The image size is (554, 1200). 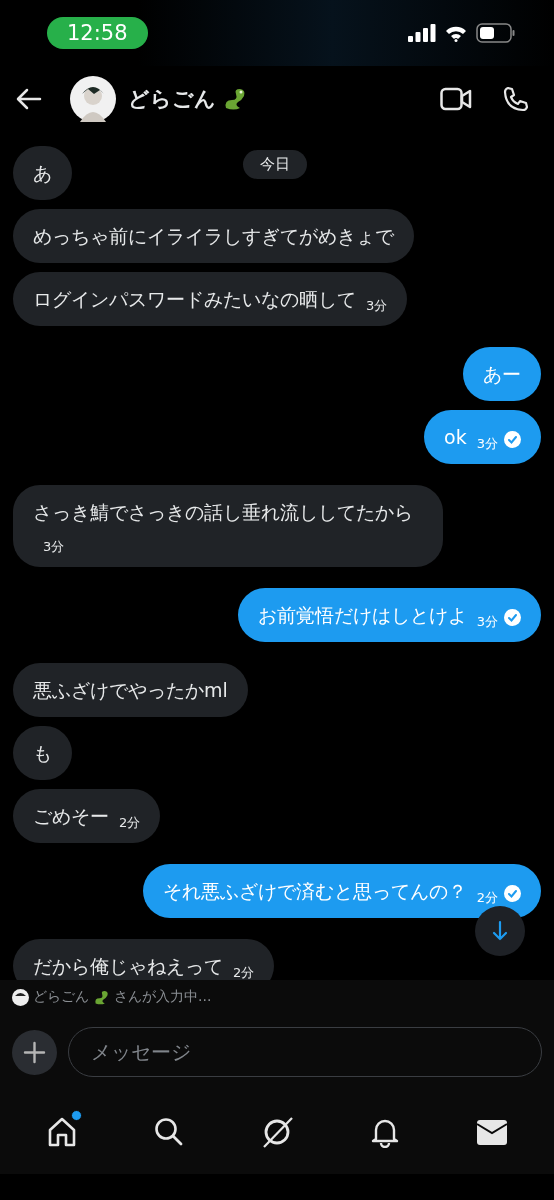 I want to click on status-time: 12:58, so click(x=97, y=33).